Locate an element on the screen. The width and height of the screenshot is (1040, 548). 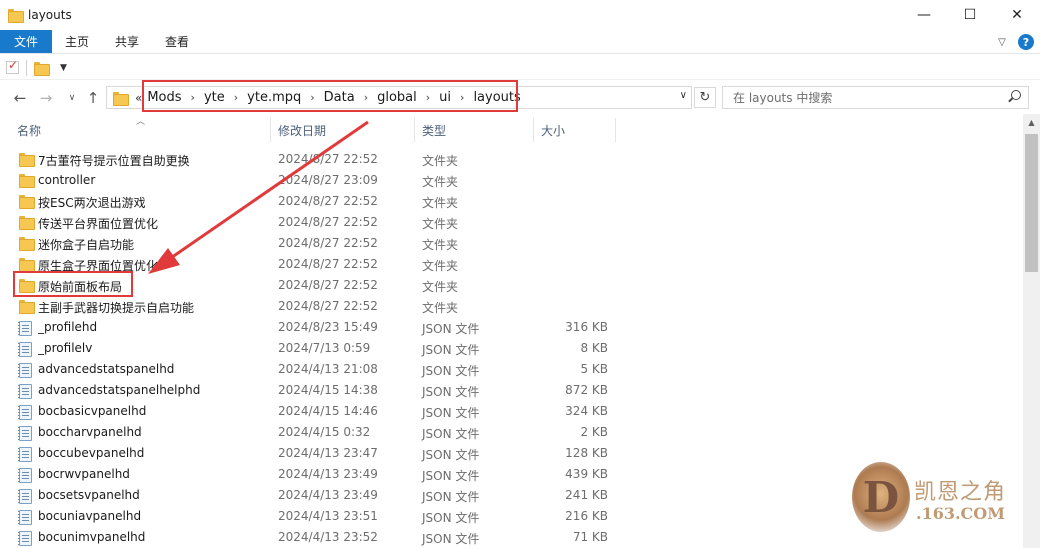
watermark: D 凯恩之角 .163.COM is located at coordinates (932, 500).